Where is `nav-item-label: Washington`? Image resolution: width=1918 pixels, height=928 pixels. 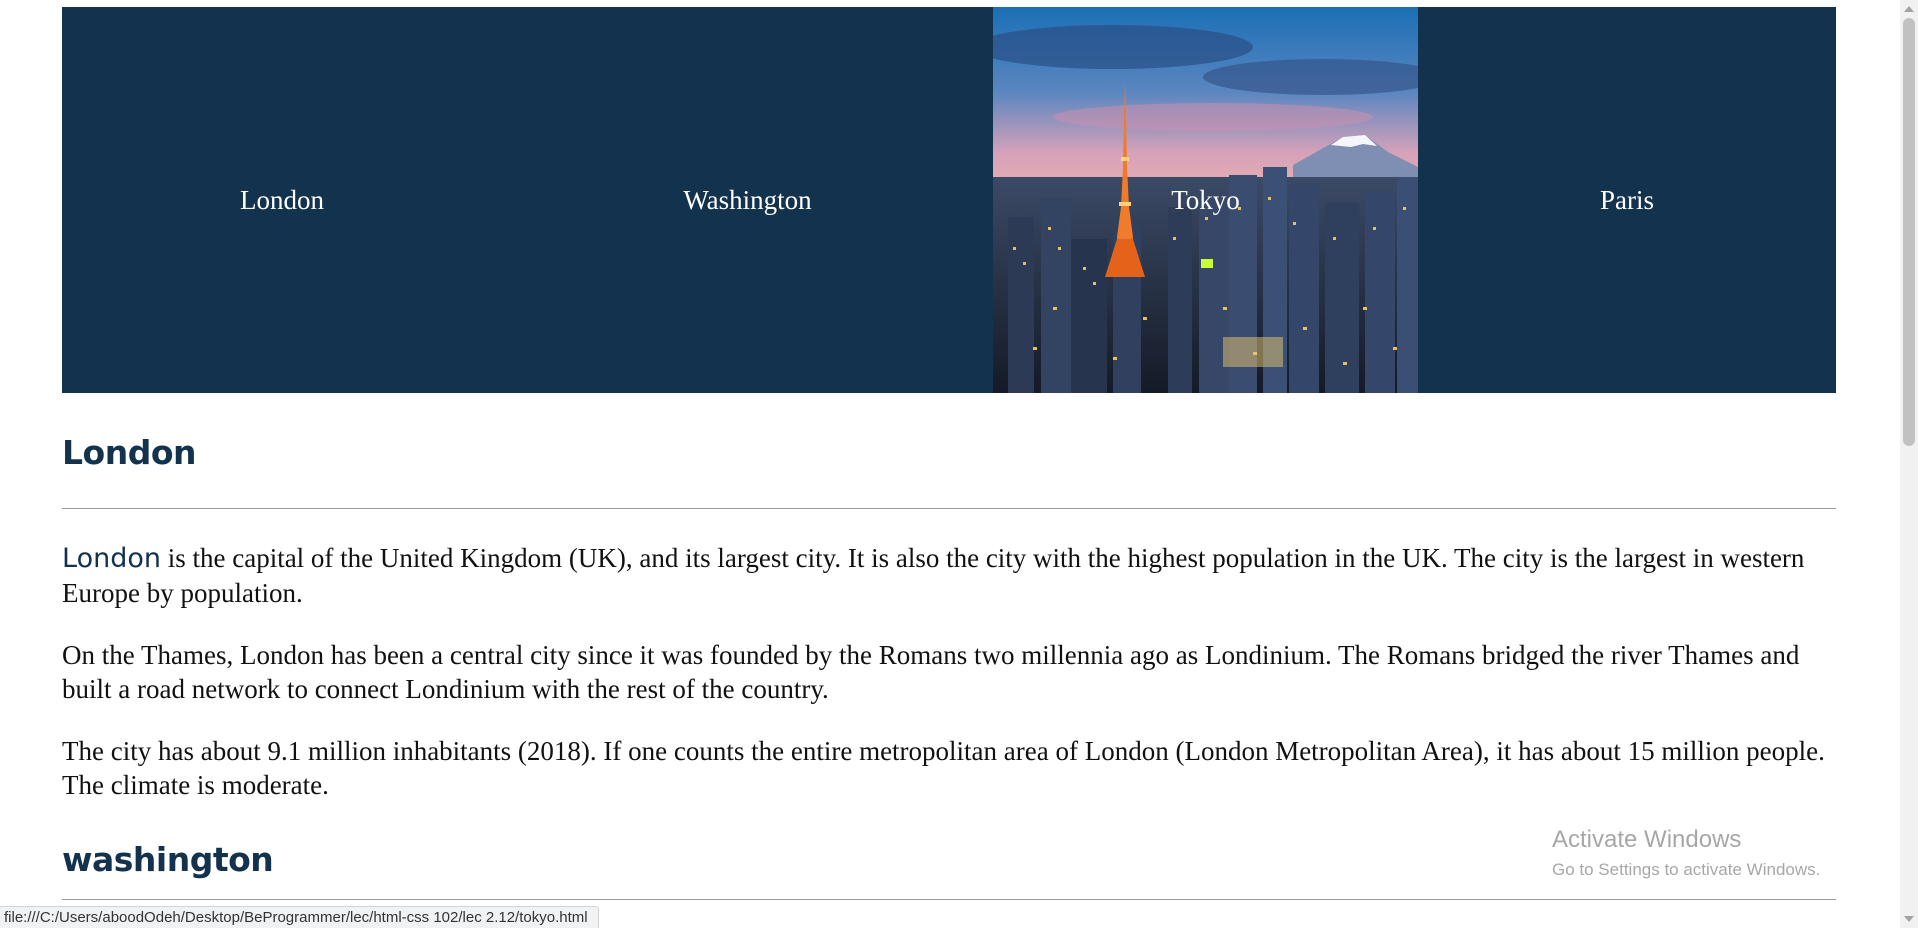 nav-item-label: Washington is located at coordinates (747, 199).